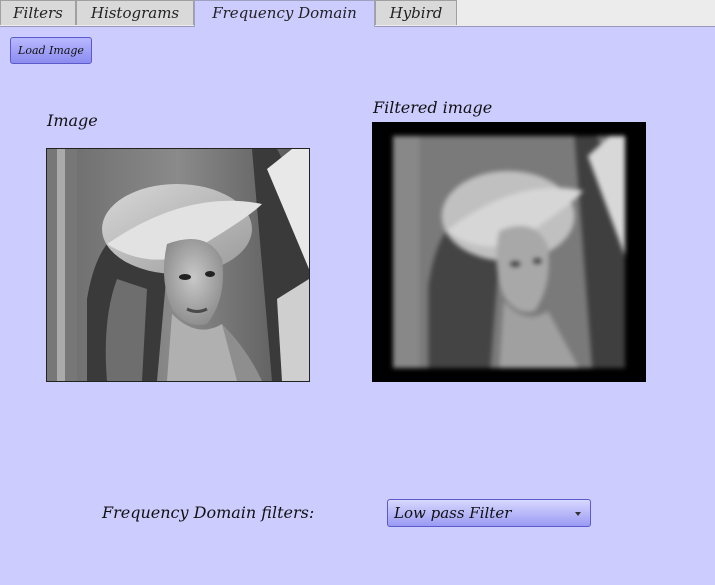 The width and height of the screenshot is (715, 585). Describe the element at coordinates (416, 12) in the screenshot. I see `tab-hybird: Hybird` at that location.